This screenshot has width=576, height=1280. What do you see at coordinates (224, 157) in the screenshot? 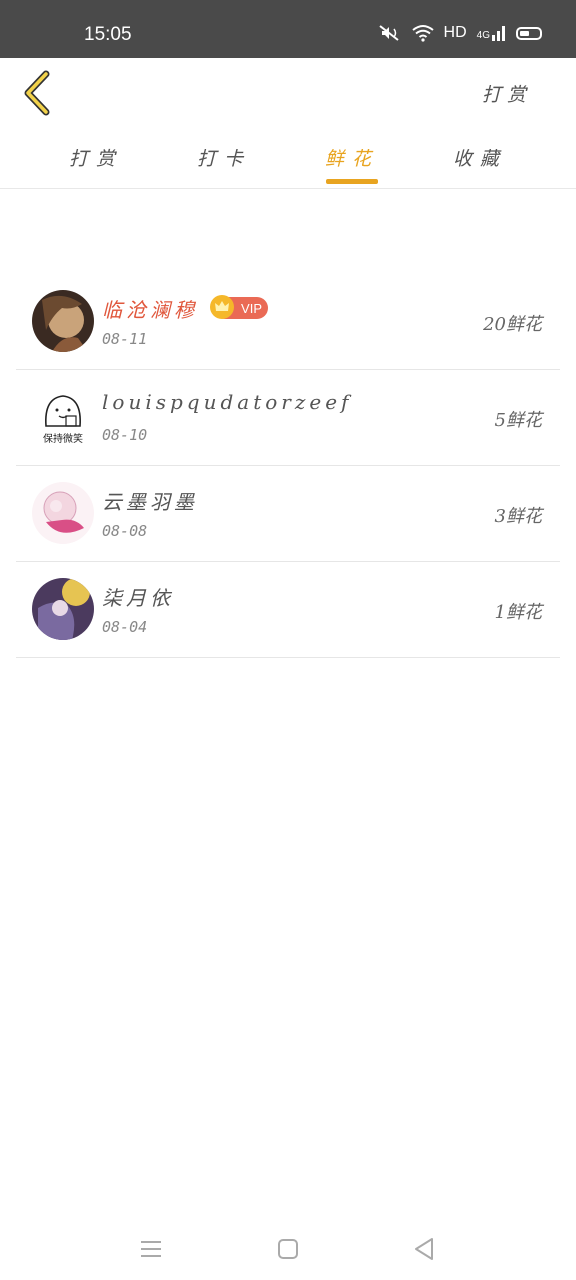
I see `tab-checkin: 打卡` at bounding box center [224, 157].